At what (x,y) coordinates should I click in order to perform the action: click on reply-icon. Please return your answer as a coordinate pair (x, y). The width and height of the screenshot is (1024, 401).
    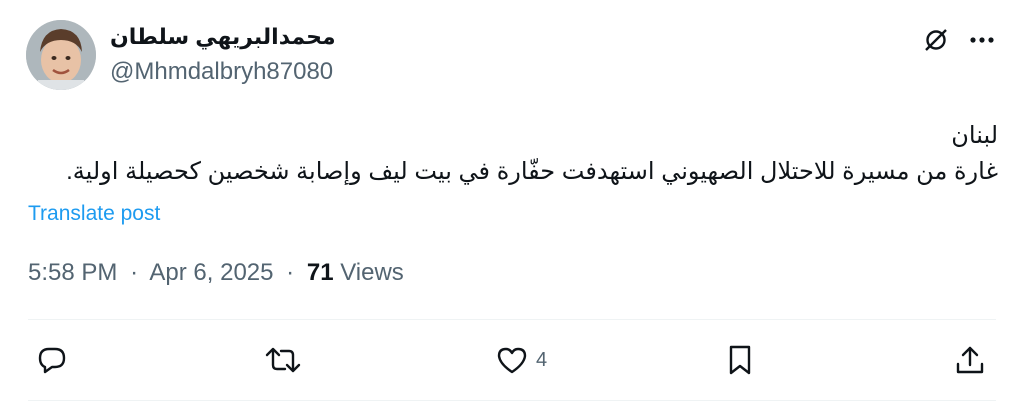
    Looking at the image, I should click on (52, 360).